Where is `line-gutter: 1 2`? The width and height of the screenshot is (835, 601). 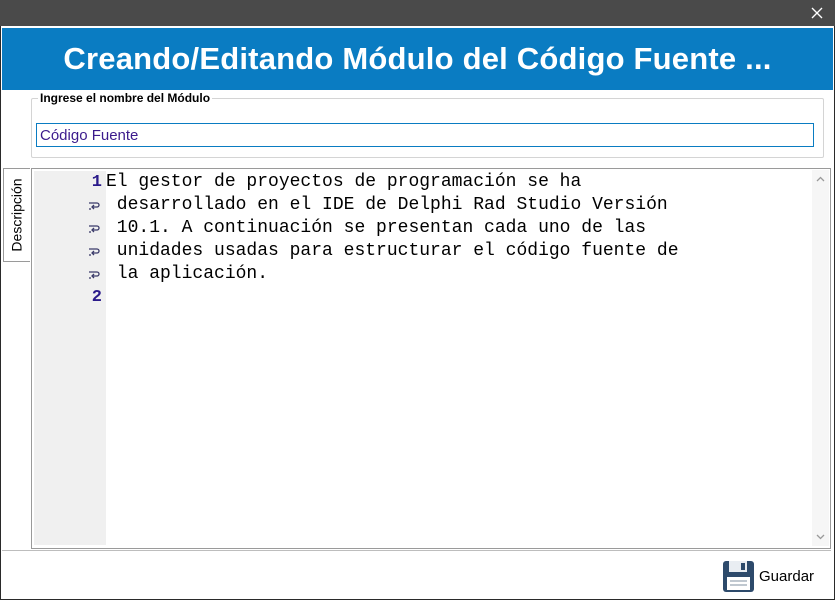 line-gutter: 1 2 is located at coordinates (70, 358).